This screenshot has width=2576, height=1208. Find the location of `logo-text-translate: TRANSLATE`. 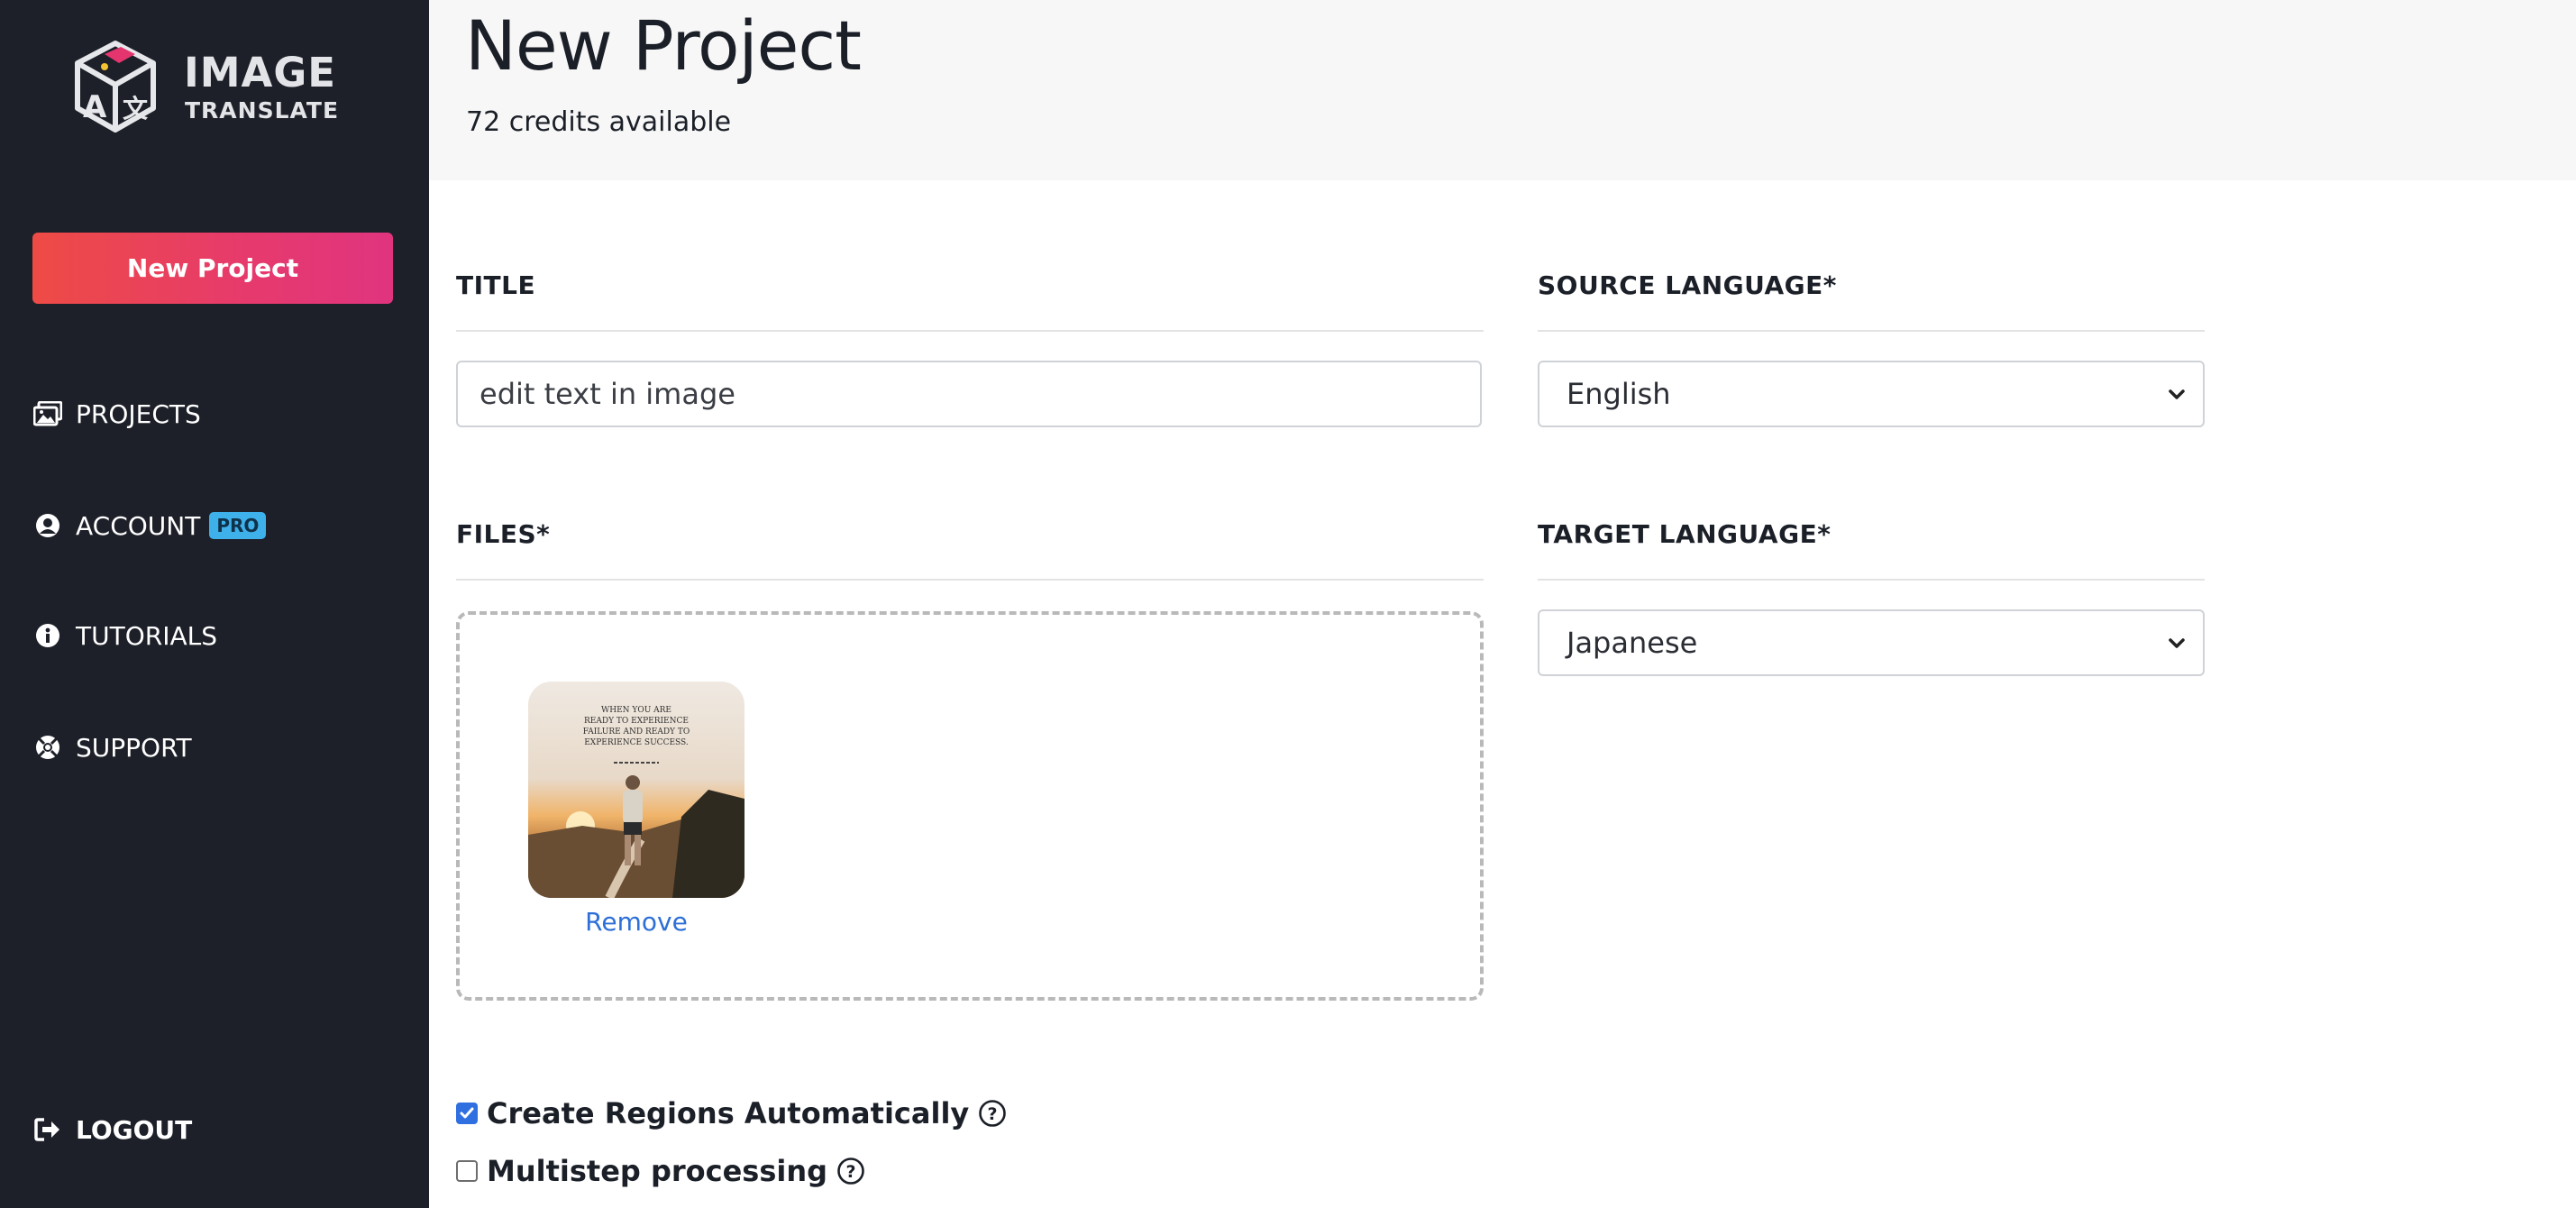

logo-text-translate: TRANSLATE is located at coordinates (262, 110).